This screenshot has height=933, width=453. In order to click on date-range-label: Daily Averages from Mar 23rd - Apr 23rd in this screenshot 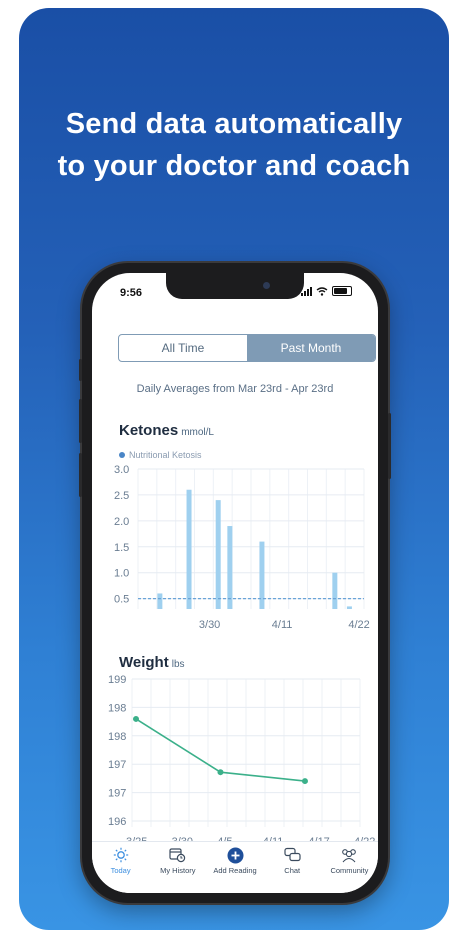, I will do `click(235, 389)`.